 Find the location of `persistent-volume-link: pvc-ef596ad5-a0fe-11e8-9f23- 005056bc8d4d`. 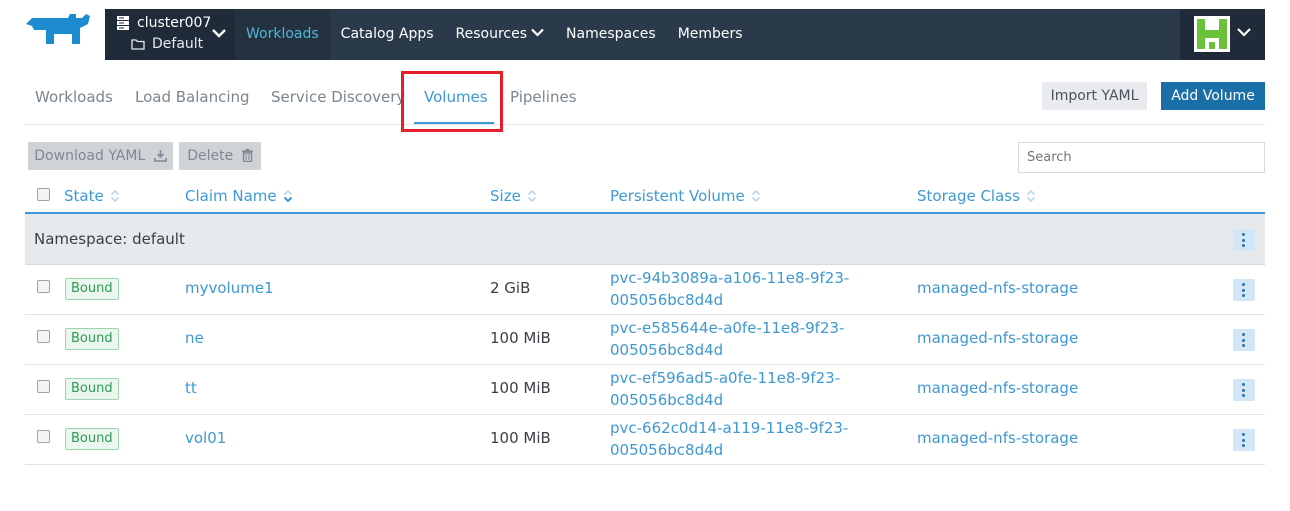

persistent-volume-link: pvc-ef596ad5-a0fe-11e8-9f23- 005056bc8d4d is located at coordinates (725, 389).